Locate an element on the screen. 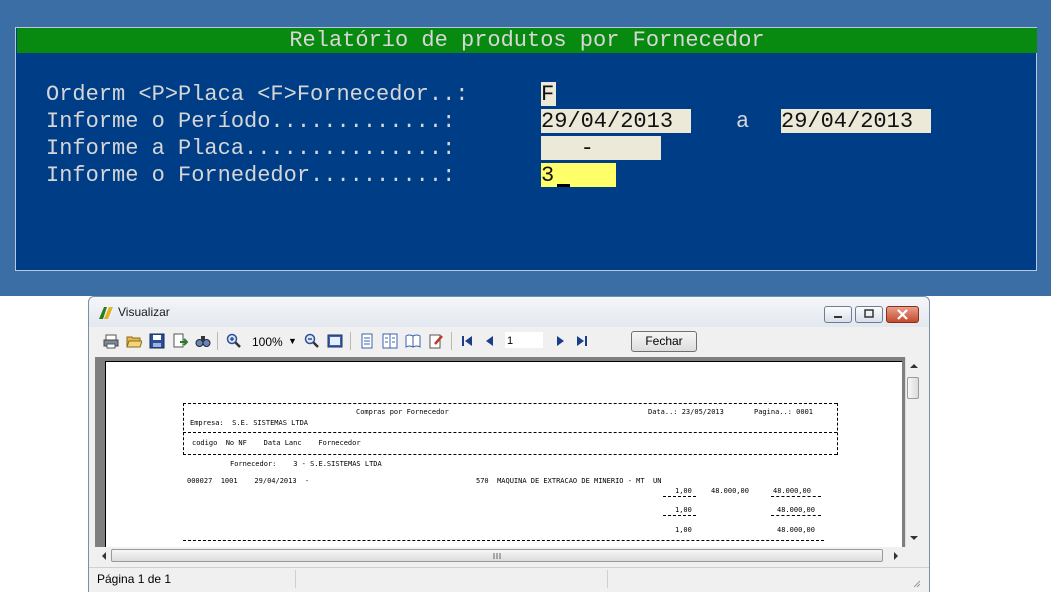  period-start-field: 29/04/2013 is located at coordinates (616, 121).